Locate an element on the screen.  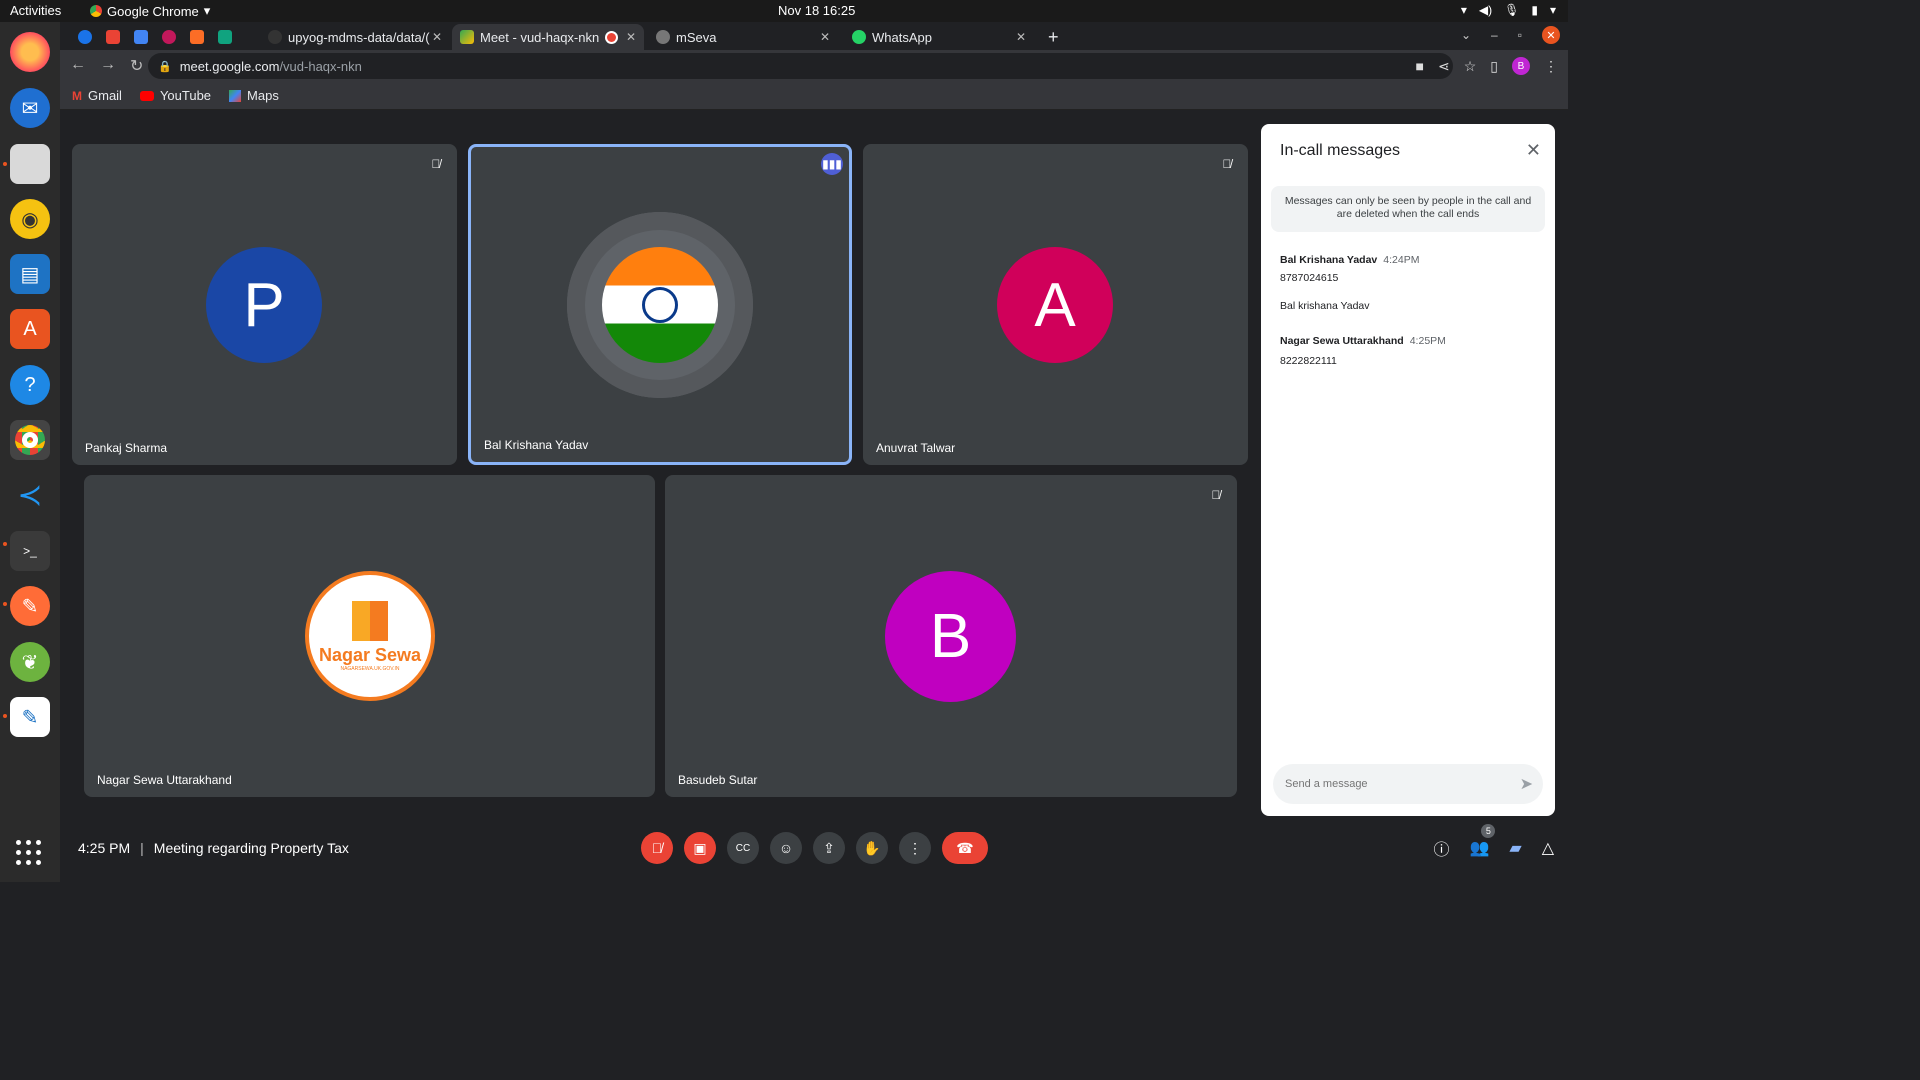
meeting-details-icon: ⓘ is located at coordinates (1441, 848).